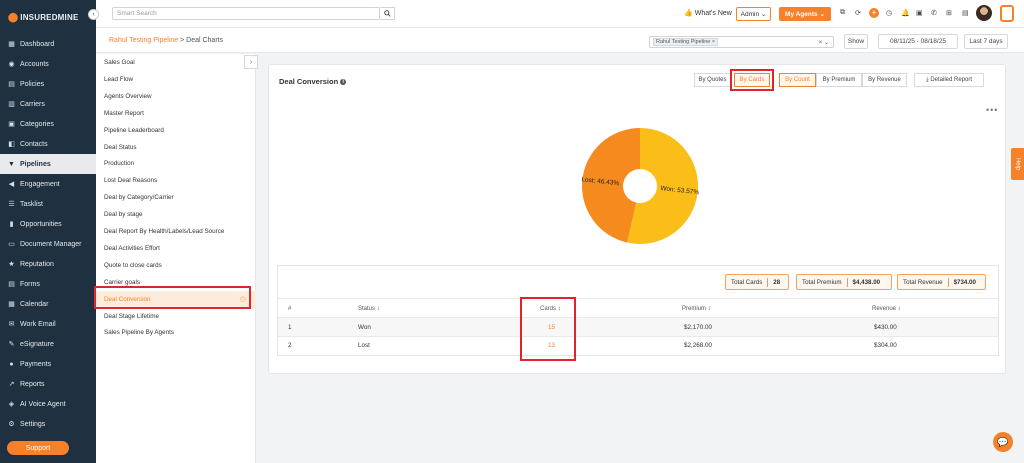 The width and height of the screenshot is (1024, 463). Describe the element at coordinates (698, 327) in the screenshot. I see `row-1-premium: $2,170.00` at that location.